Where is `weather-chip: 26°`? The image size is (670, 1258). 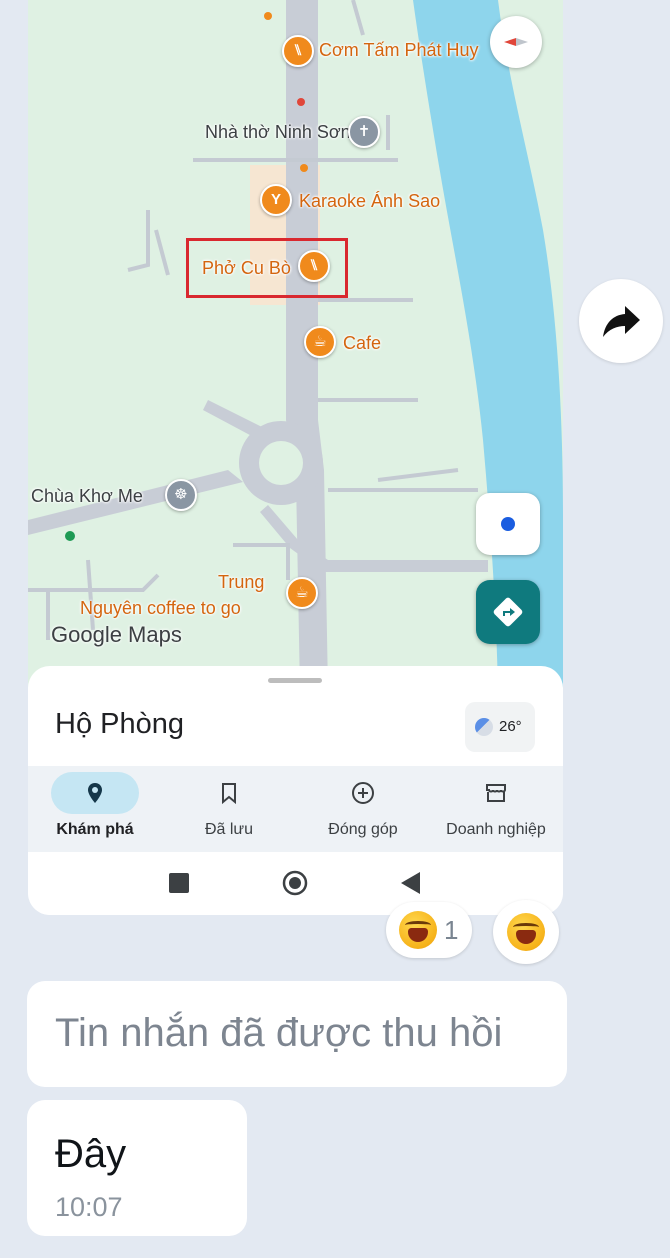 weather-chip: 26° is located at coordinates (500, 727).